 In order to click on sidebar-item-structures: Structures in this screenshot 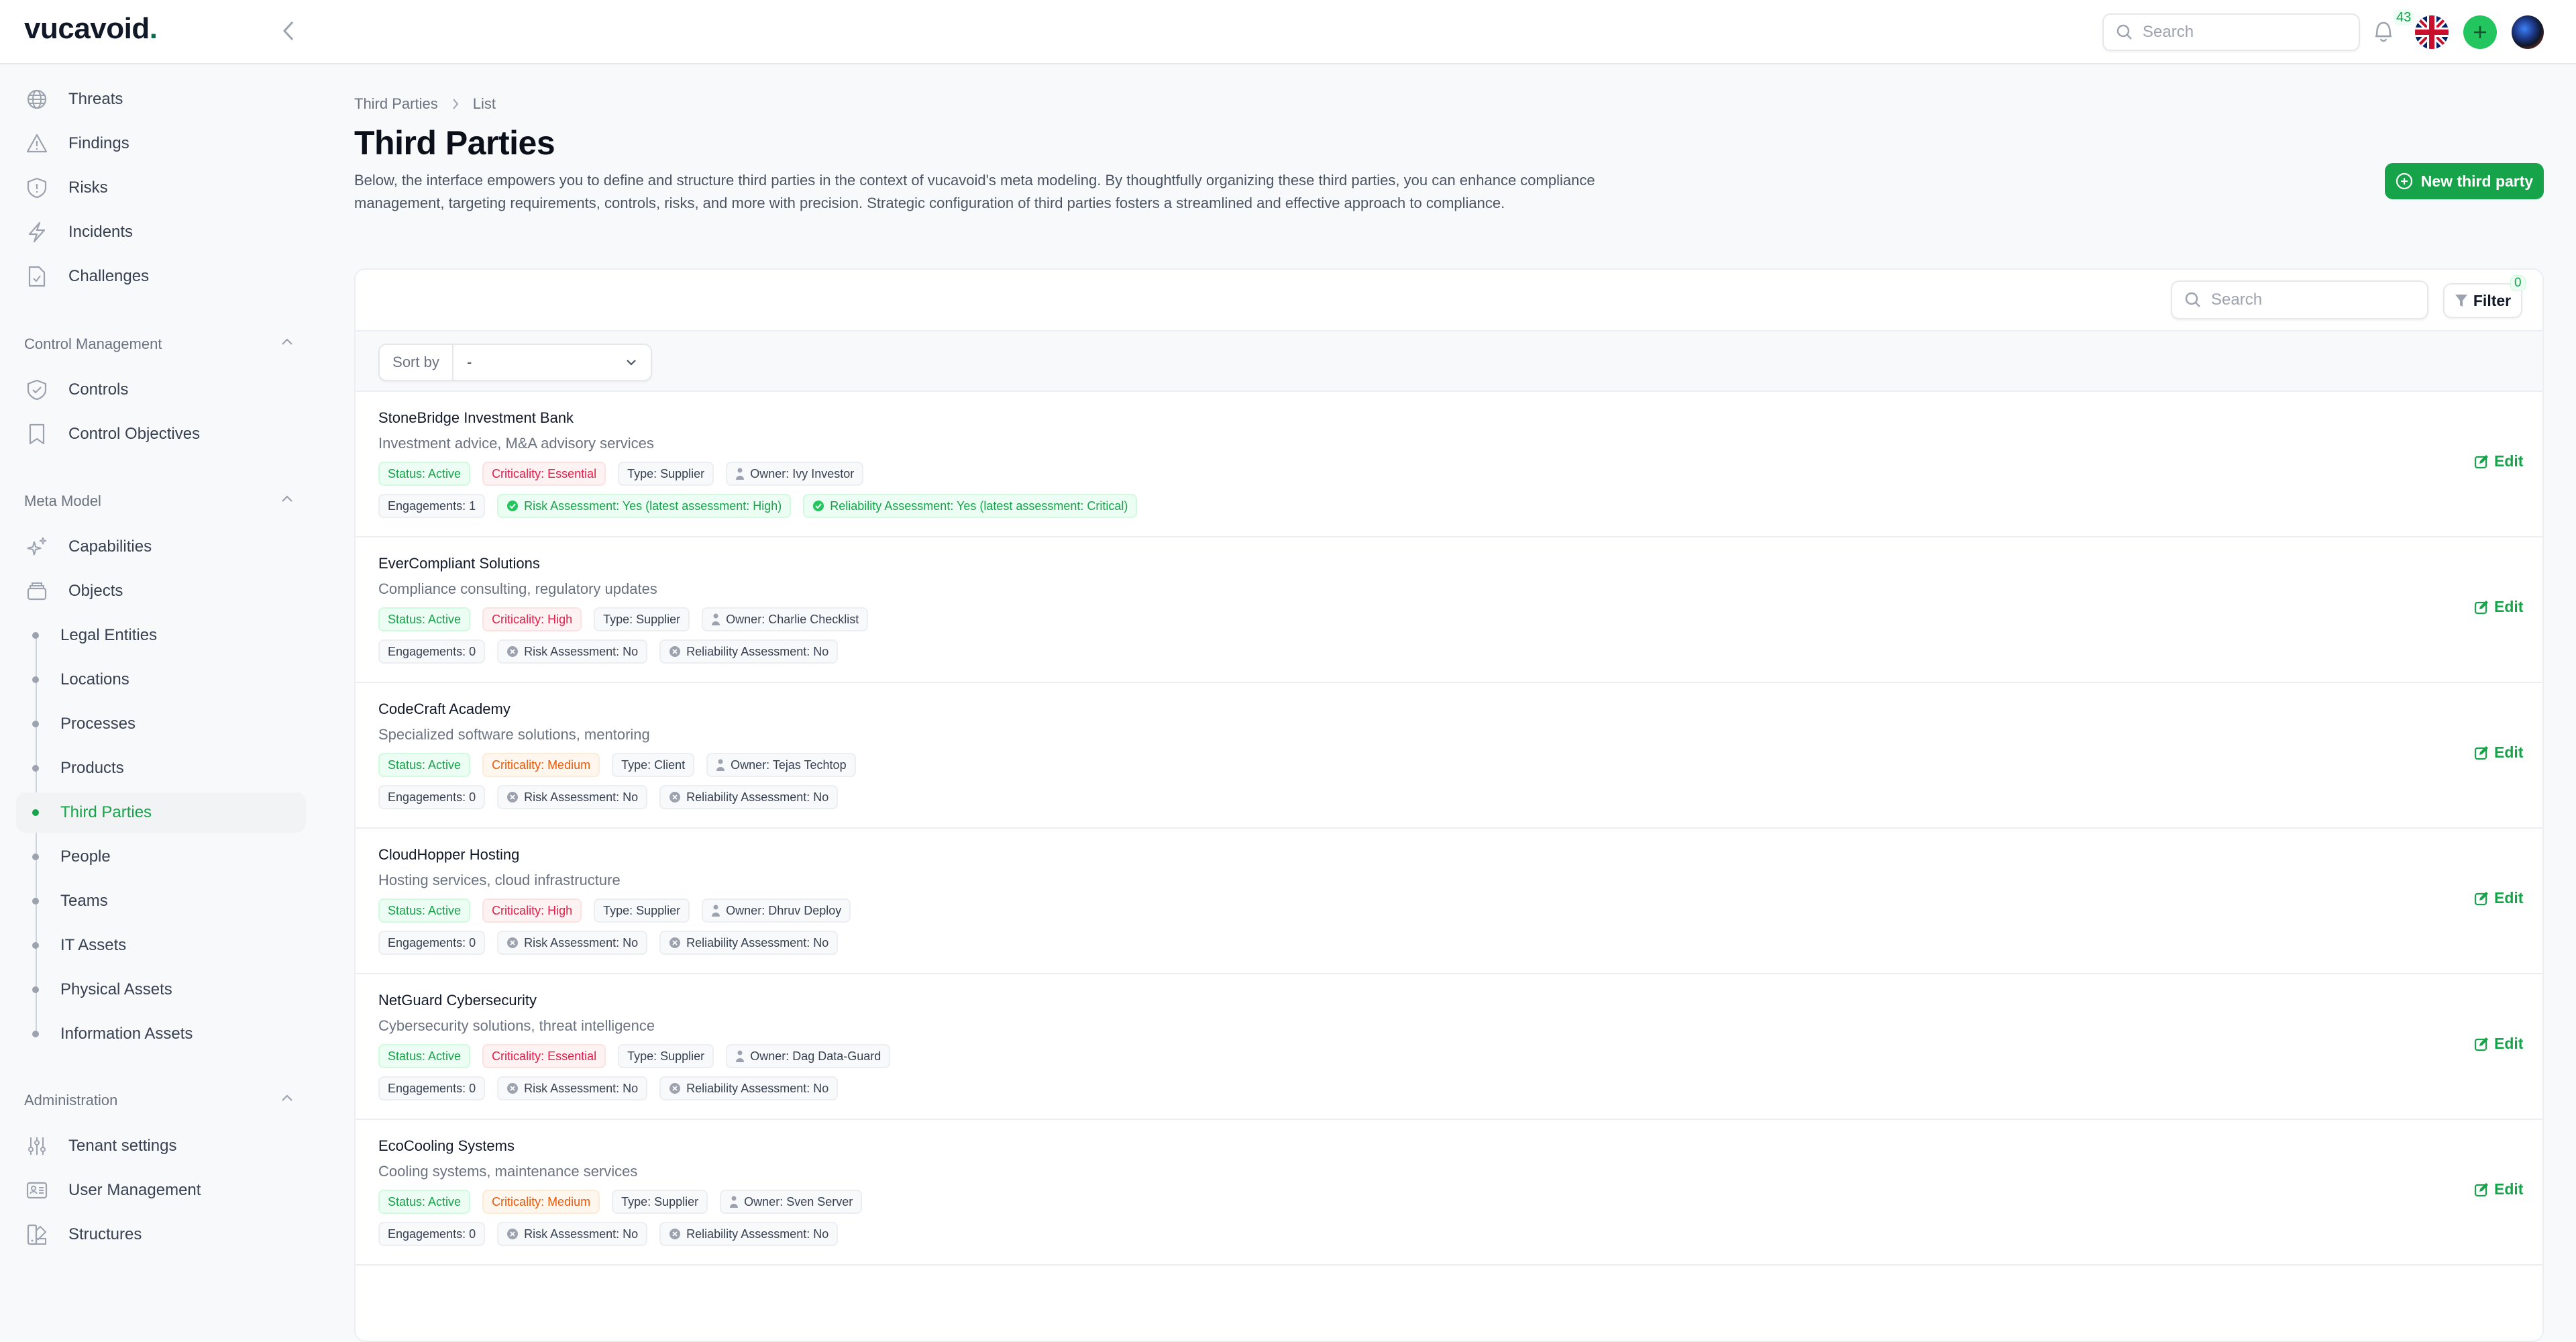, I will do `click(161, 1235)`.